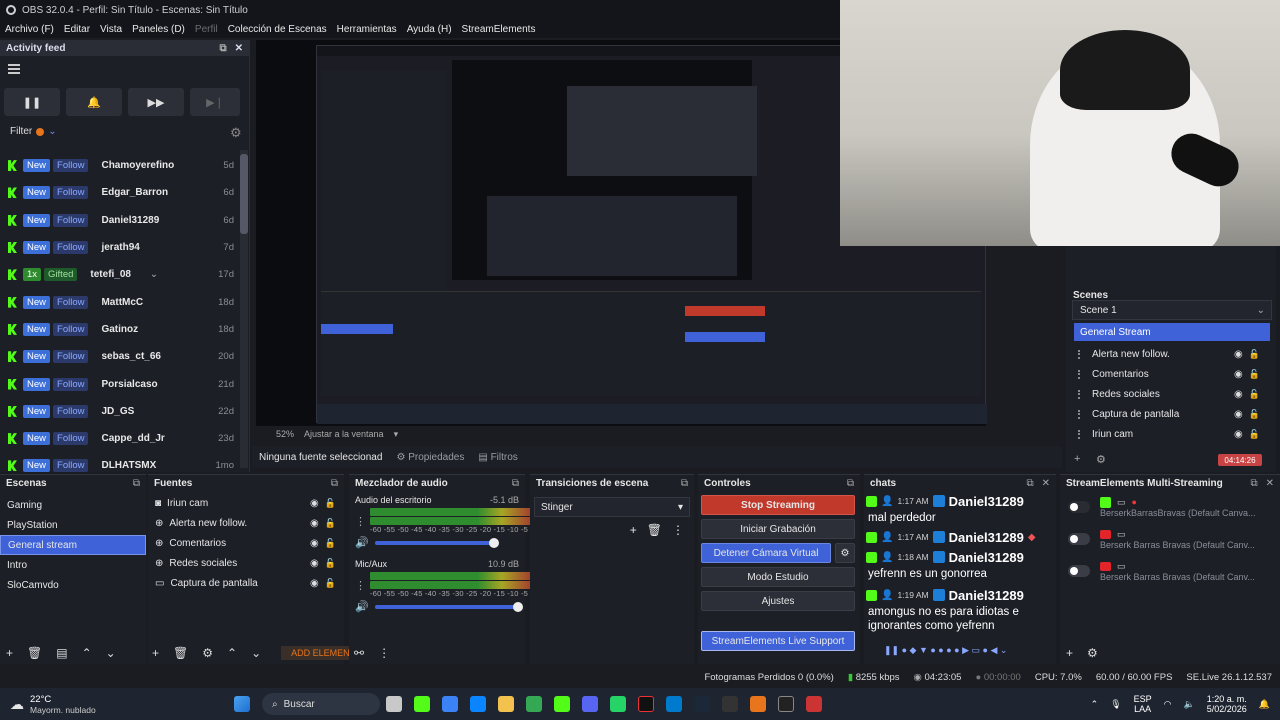  Describe the element at coordinates (1173, 434) in the screenshot. I see `right-source-item: Iriun cam ◉ 🔓` at that location.